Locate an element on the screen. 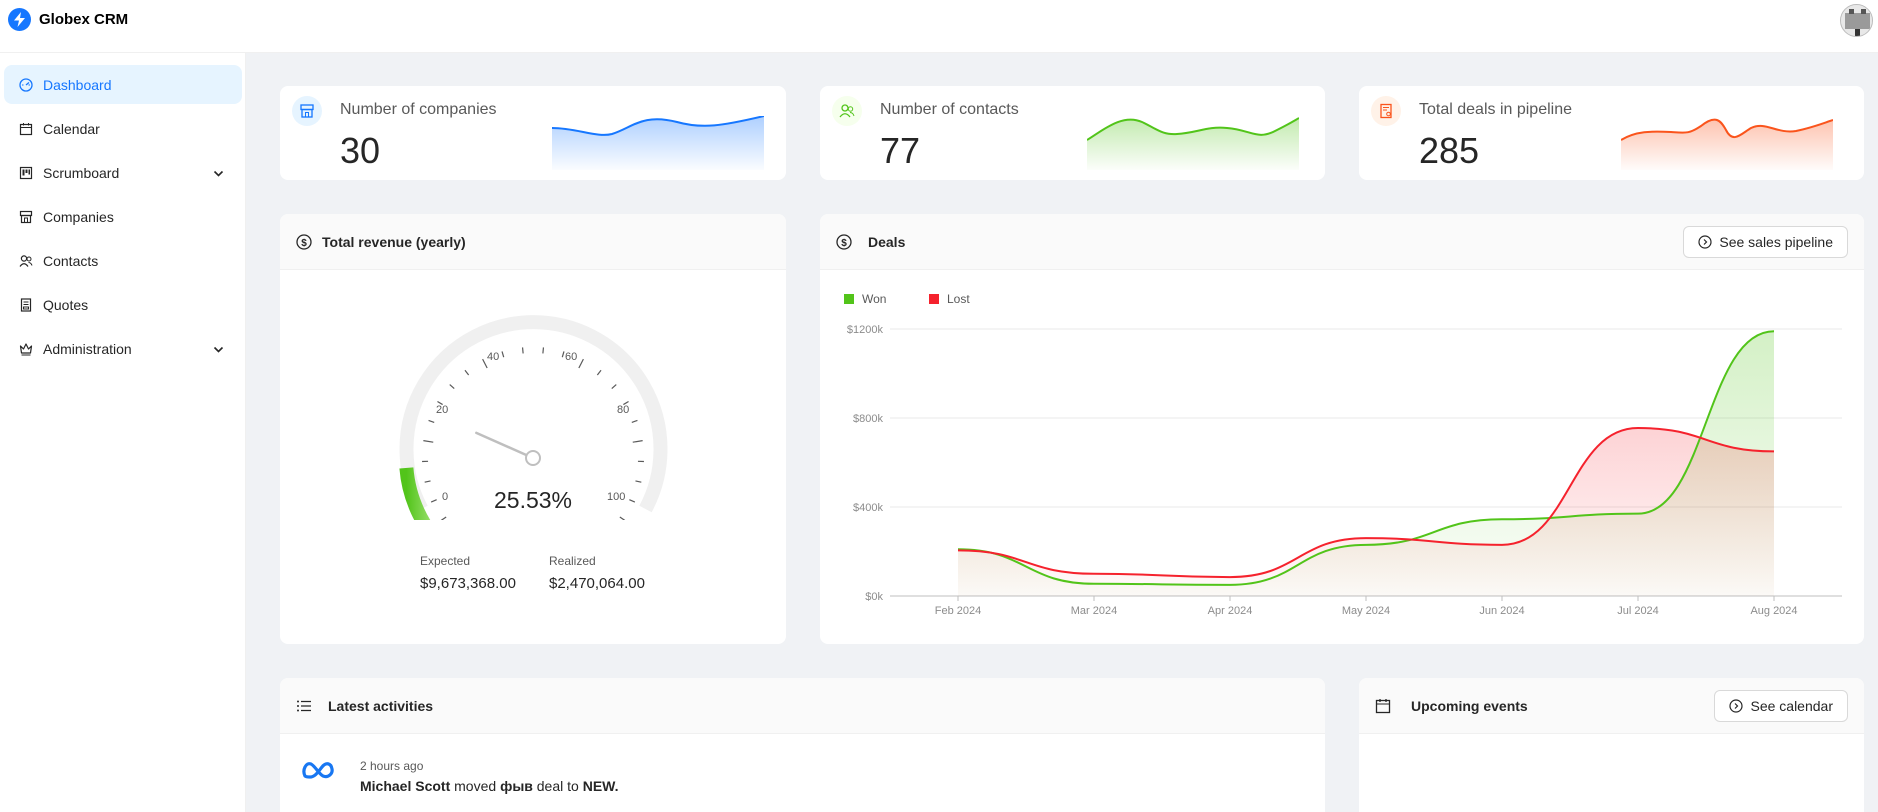 The width and height of the screenshot is (1878, 812). activity-text: Michael Scott moved фыв deal to NEW. is located at coordinates (489, 786).